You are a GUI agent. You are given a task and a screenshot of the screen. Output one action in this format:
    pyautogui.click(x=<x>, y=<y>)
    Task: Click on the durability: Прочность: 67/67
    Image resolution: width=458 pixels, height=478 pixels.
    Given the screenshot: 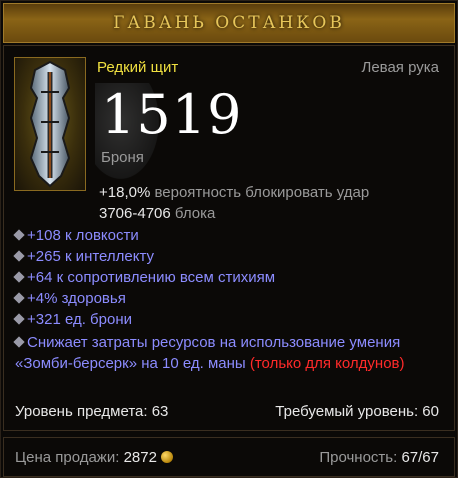 What is the action you would take?
    pyautogui.click(x=379, y=457)
    